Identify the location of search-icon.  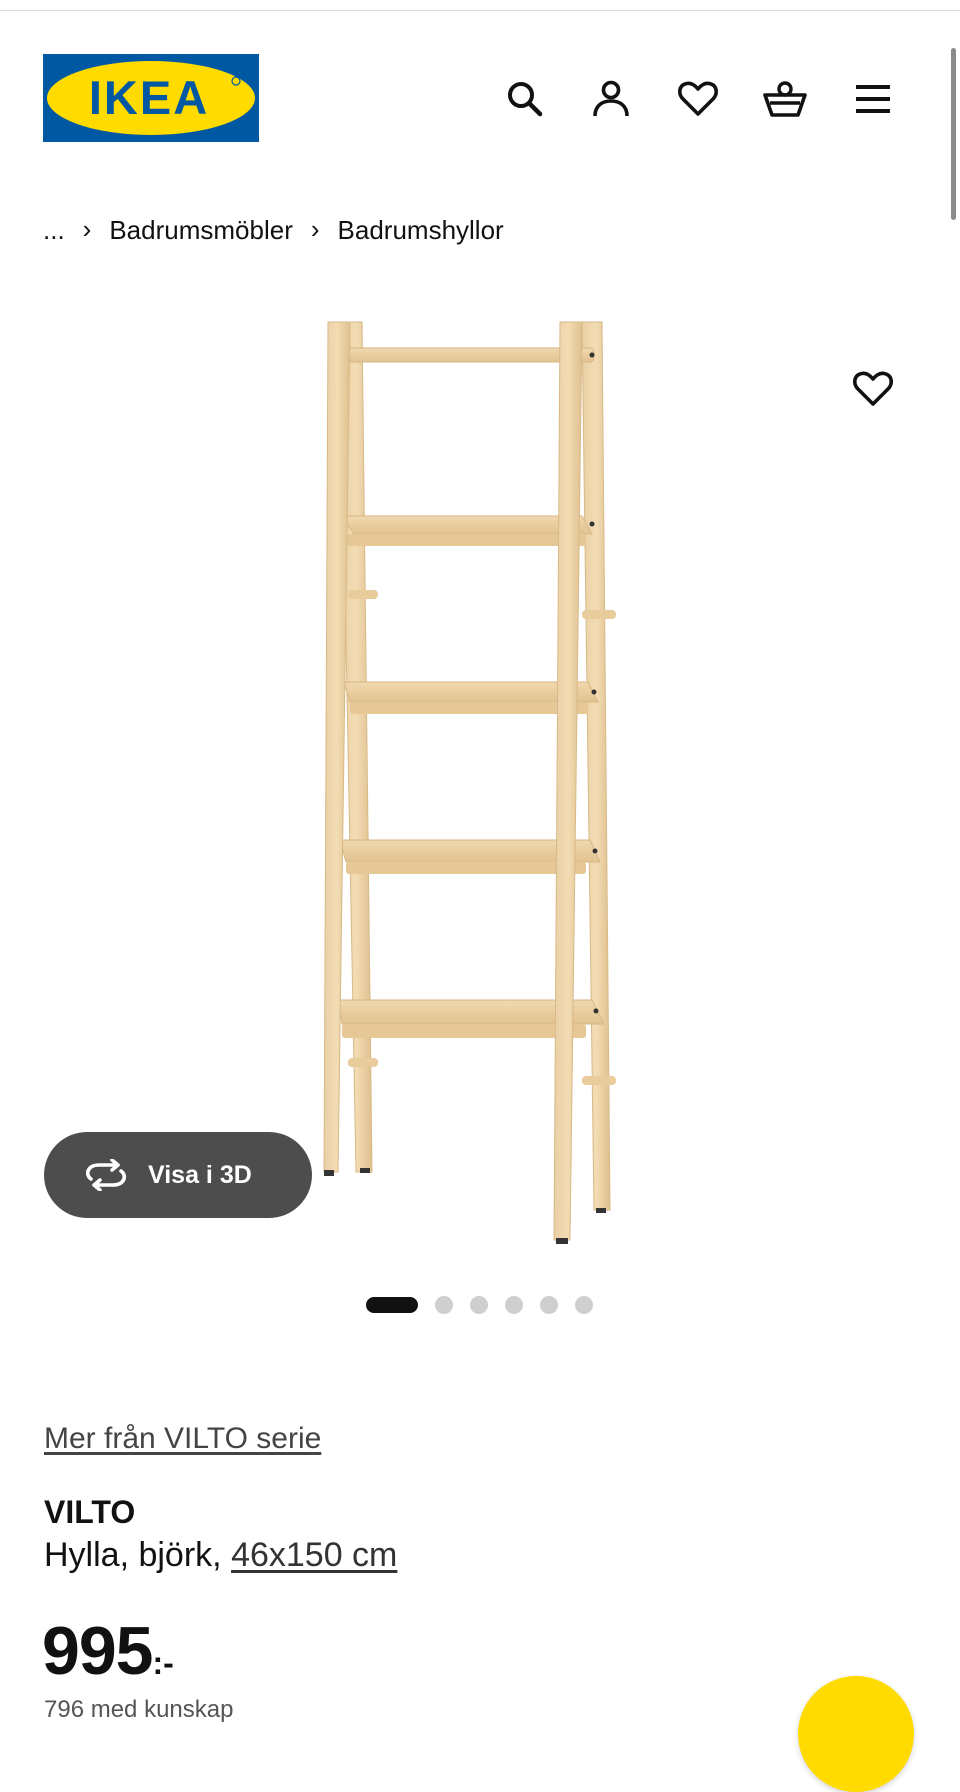
(525, 99).